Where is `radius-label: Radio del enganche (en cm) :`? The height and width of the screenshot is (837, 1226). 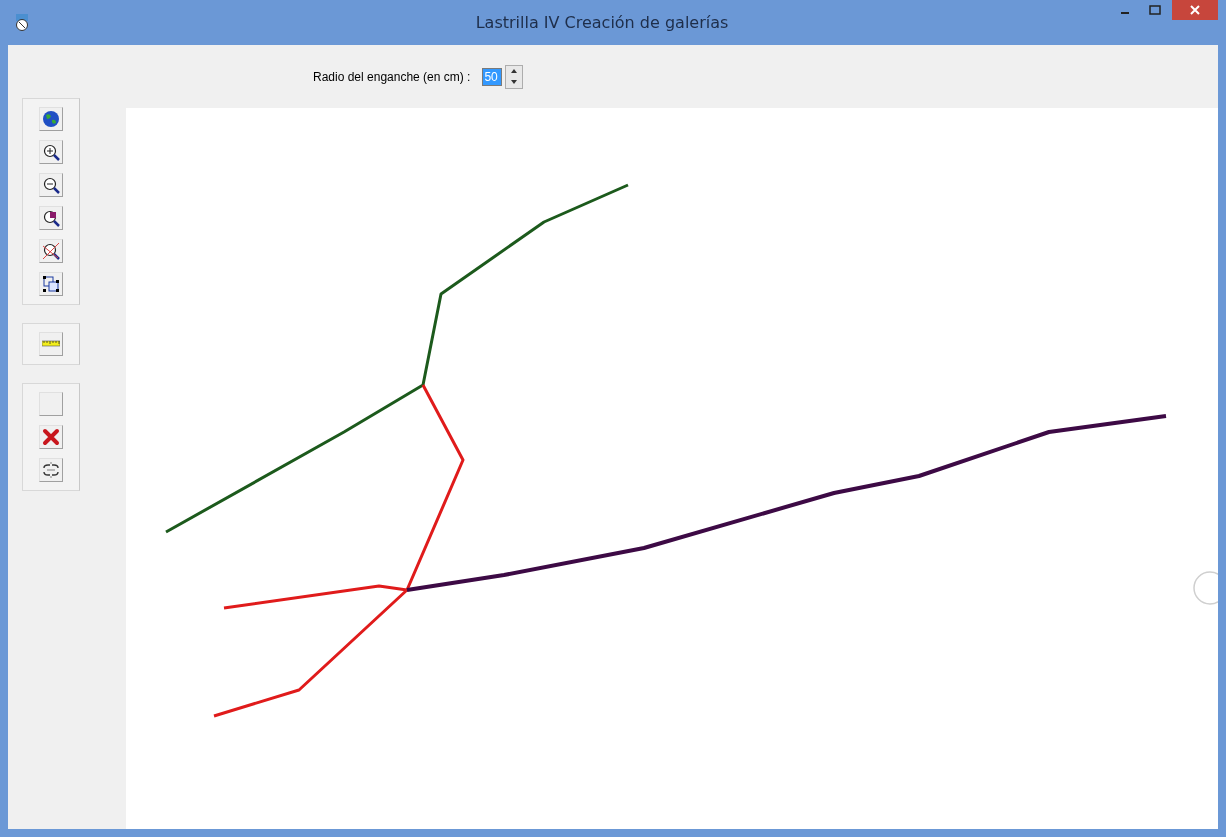
radius-label: Radio del enganche (en cm) : is located at coordinates (392, 76).